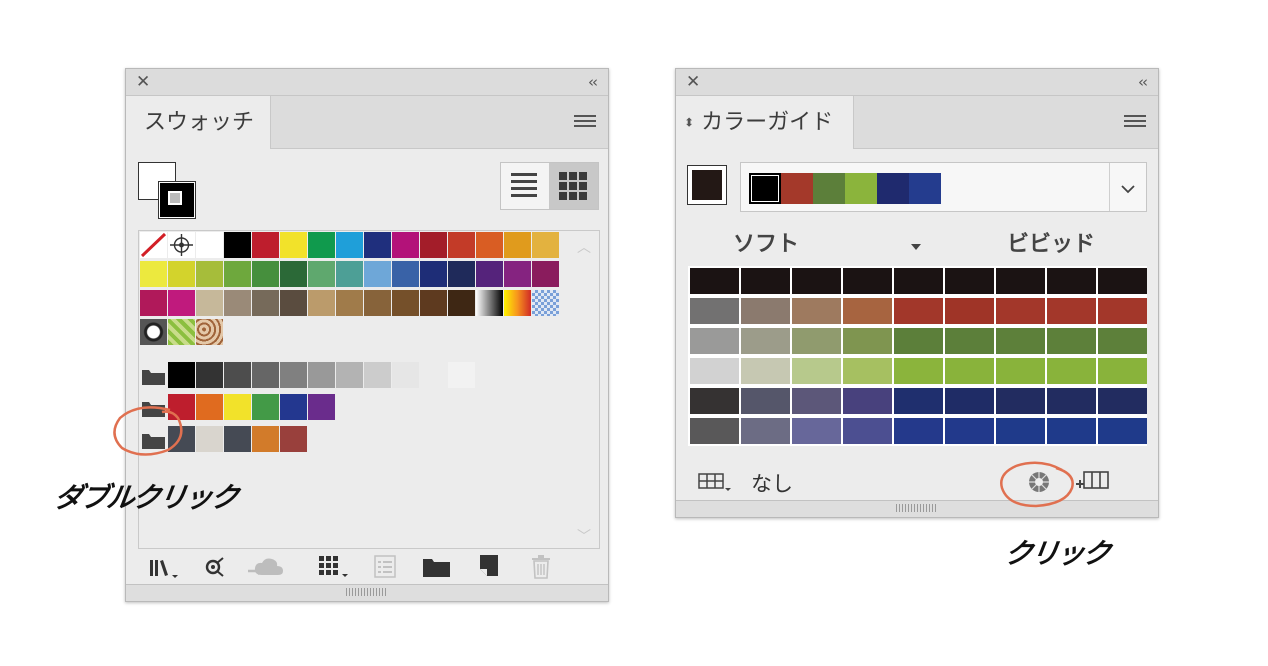  I want to click on swatch-options-icon, so click(385, 569).